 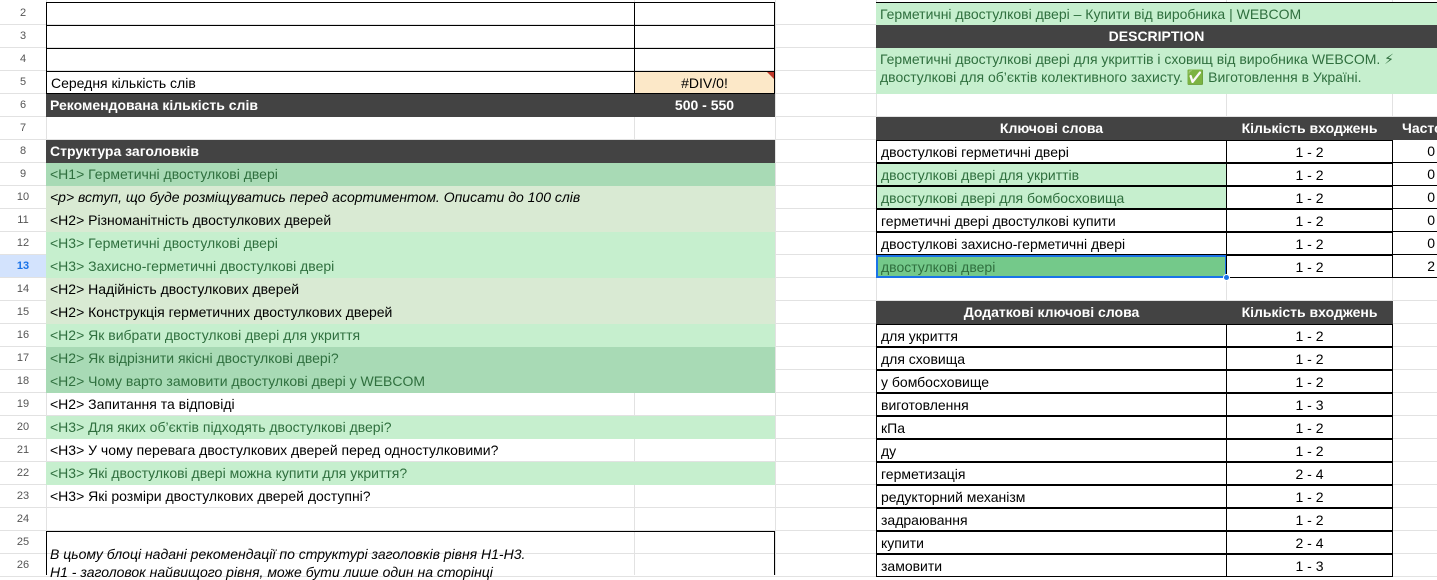 I want to click on keyword-cell: двостулкові захисно-герметичні двері, so click(x=1051, y=243).